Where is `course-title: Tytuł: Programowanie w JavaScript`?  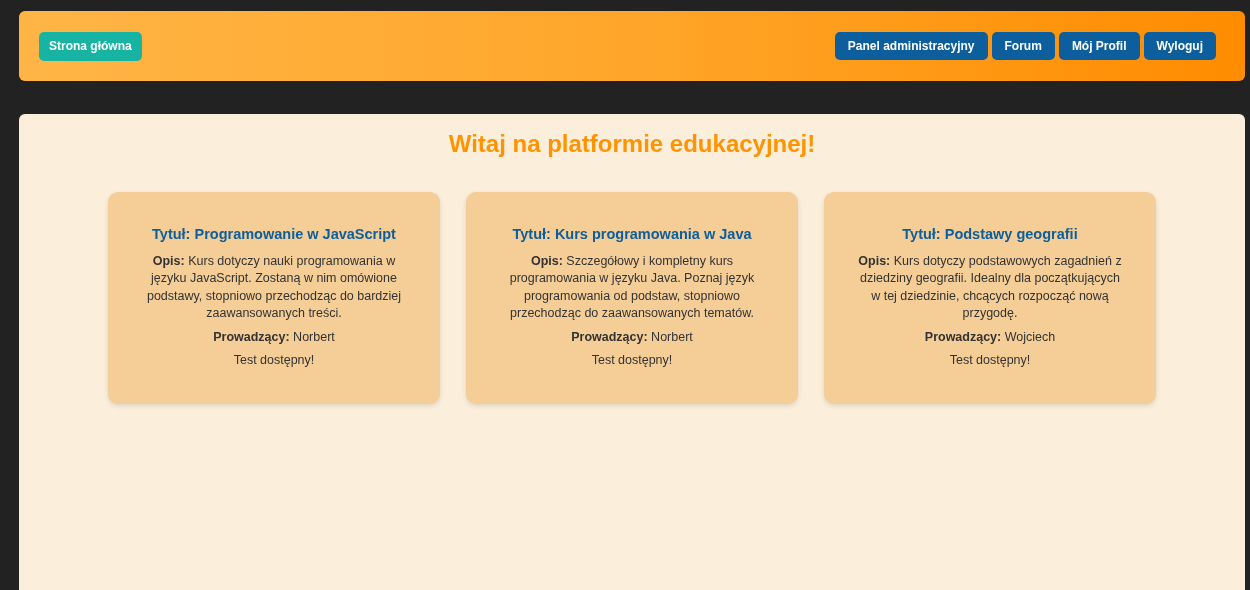 course-title: Tytuł: Programowanie w JavaScript is located at coordinates (274, 235).